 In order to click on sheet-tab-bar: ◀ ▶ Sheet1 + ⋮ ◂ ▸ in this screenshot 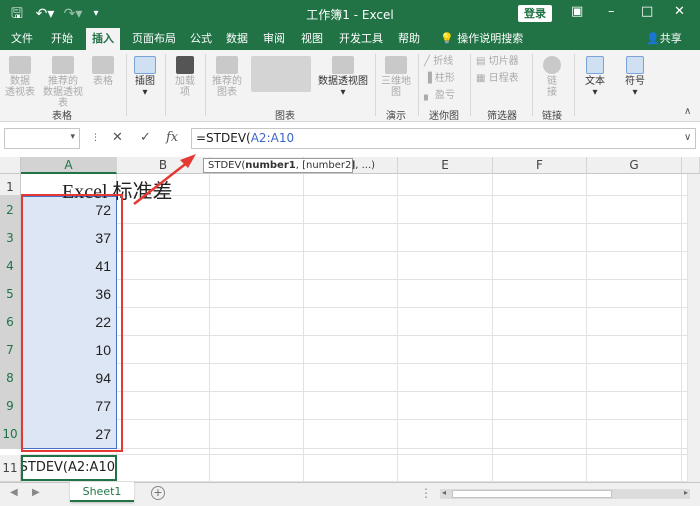, I will do `click(350, 494)`.